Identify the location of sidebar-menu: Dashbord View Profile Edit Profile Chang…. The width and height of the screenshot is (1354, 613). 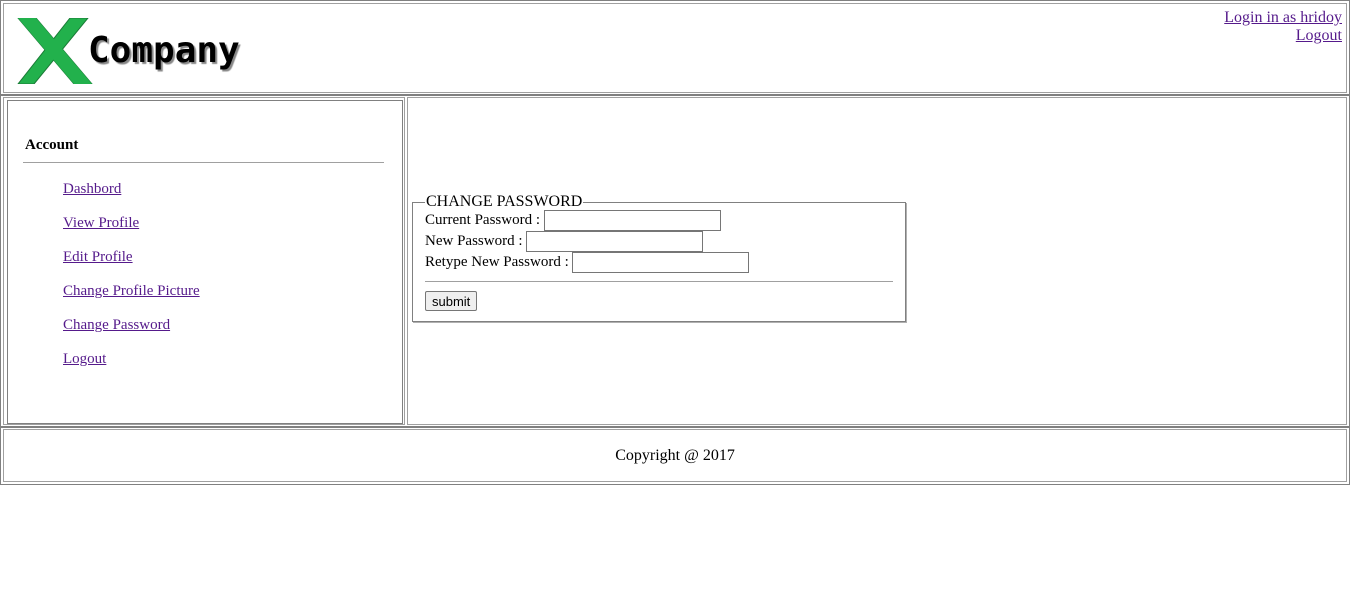
(131, 281).